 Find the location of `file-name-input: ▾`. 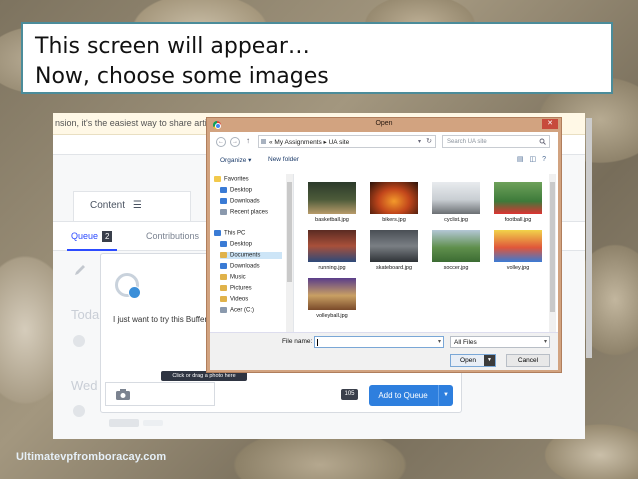

file-name-input: ▾ is located at coordinates (379, 342).